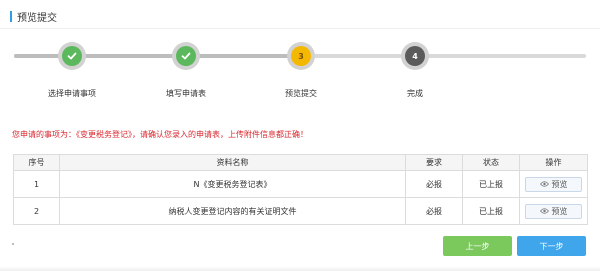 Image resolution: width=600 pixels, height=271 pixels. Describe the element at coordinates (36, 162) in the screenshot. I see `column-header-index: 序号` at that location.